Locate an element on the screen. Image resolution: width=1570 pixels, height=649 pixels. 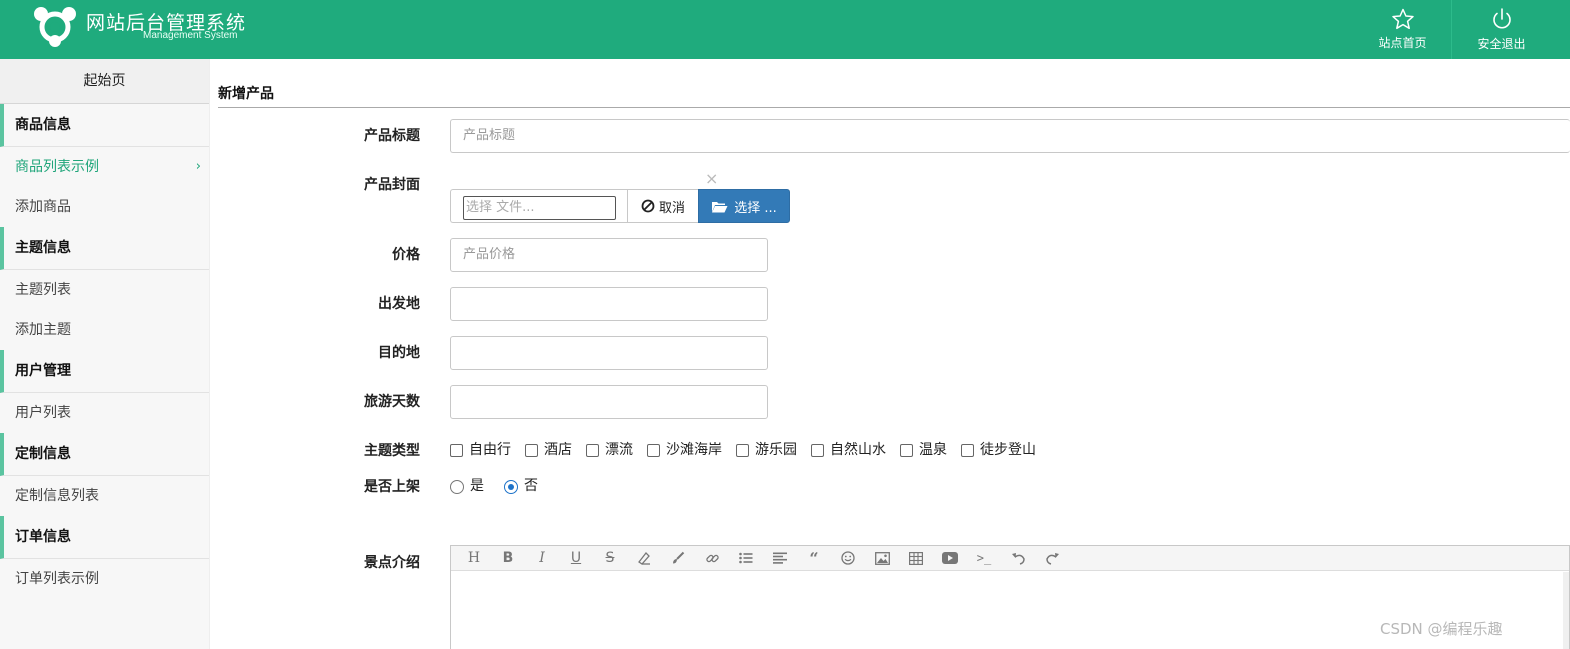
theme-option: 漂流 is located at coordinates (609, 449).